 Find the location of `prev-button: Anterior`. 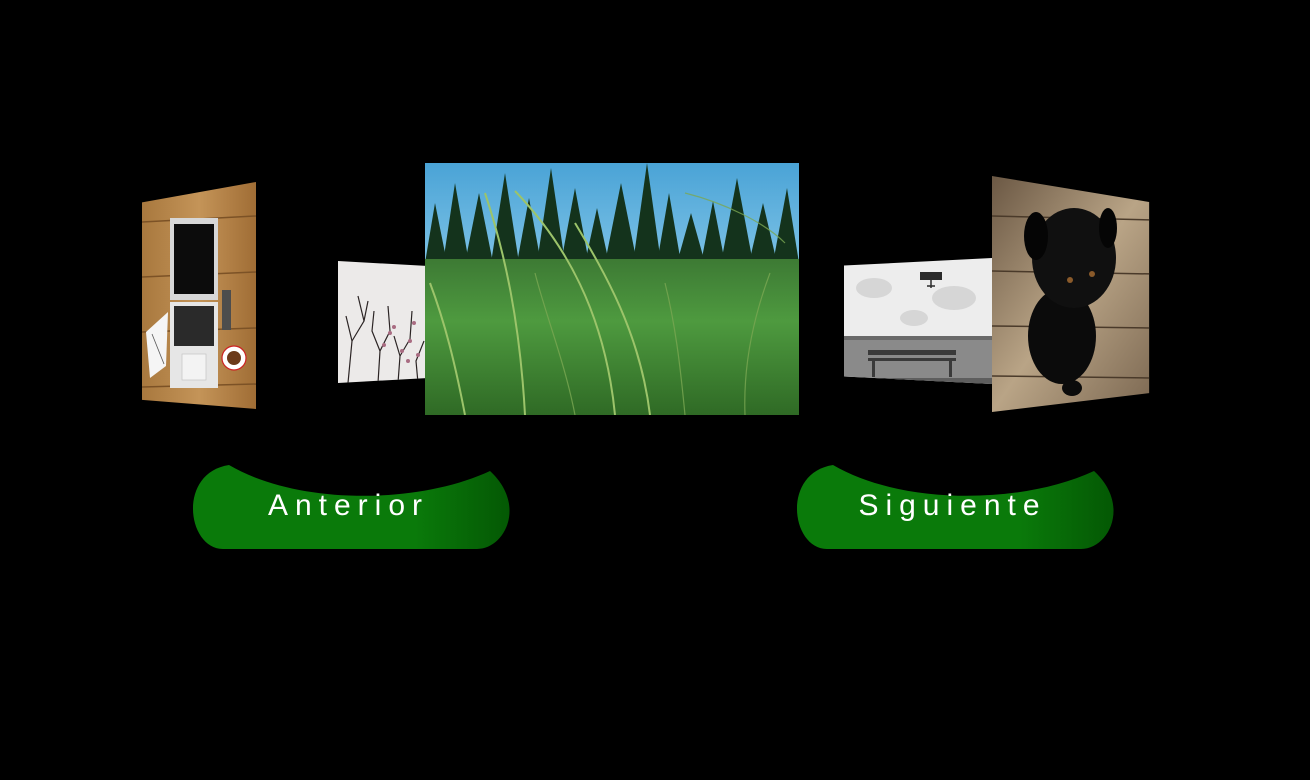

prev-button: Anterior is located at coordinates (348, 507).